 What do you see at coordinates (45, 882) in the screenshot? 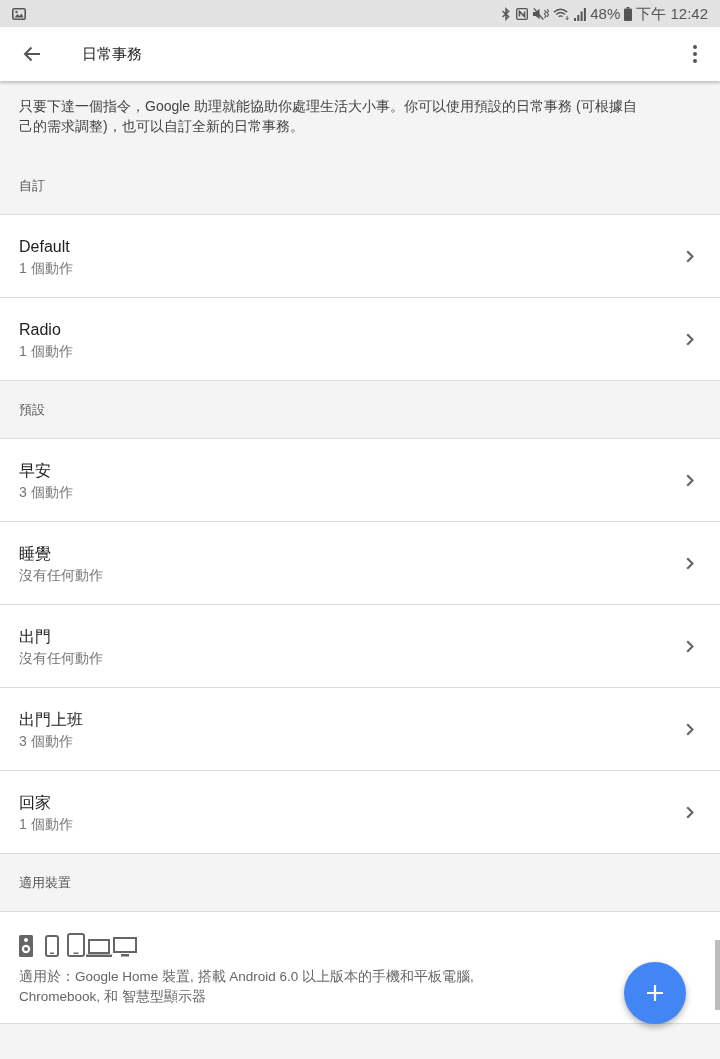
I see `section-header: 適用裝置` at bounding box center [45, 882].